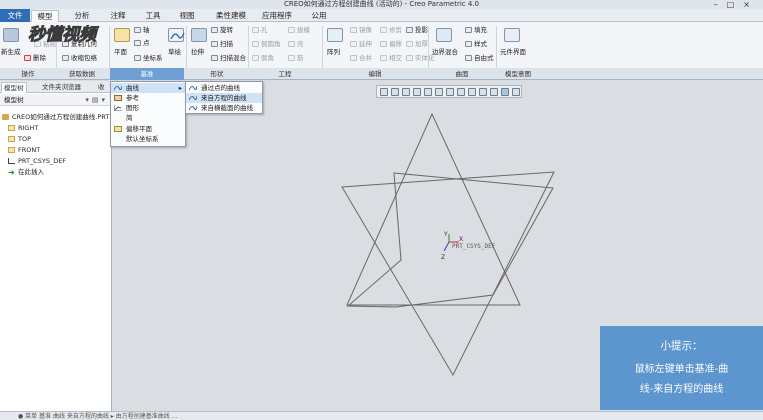 This screenshot has height=420, width=763. Describe the element at coordinates (224, 88) in the screenshot. I see `menu-item-curve-through-points: 通过点的曲线` at that location.